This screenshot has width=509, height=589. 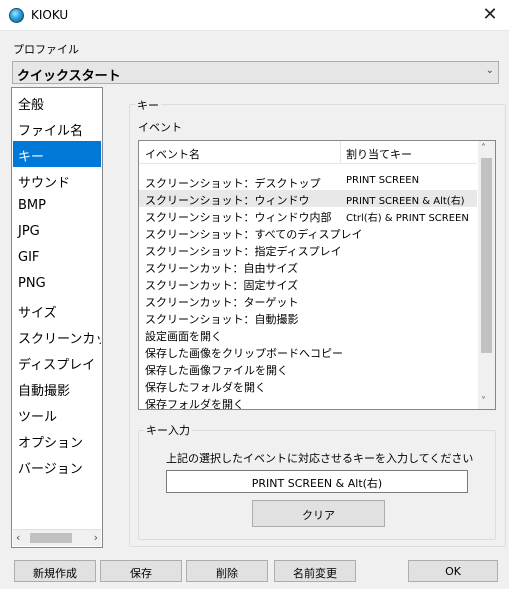 I want to click on sidebar-item-filename: ファイル名, so click(x=57, y=128).